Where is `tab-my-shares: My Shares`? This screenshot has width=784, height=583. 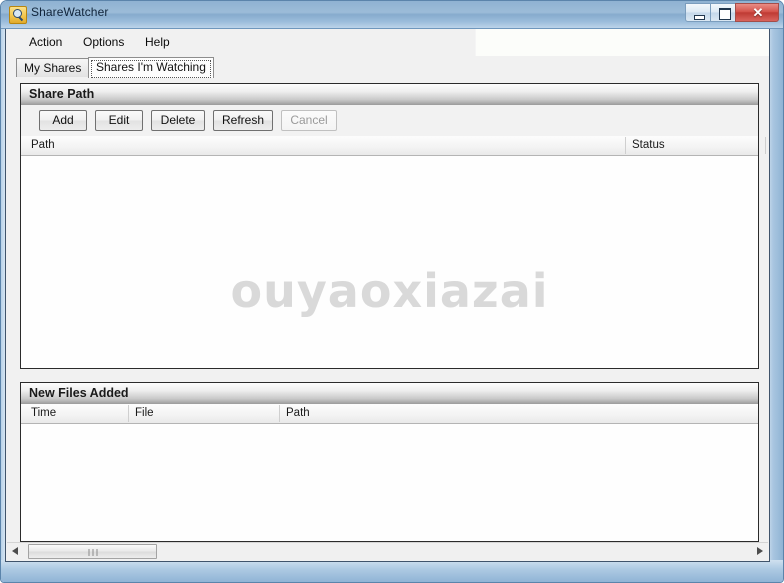 tab-my-shares: My Shares is located at coordinates (53, 67).